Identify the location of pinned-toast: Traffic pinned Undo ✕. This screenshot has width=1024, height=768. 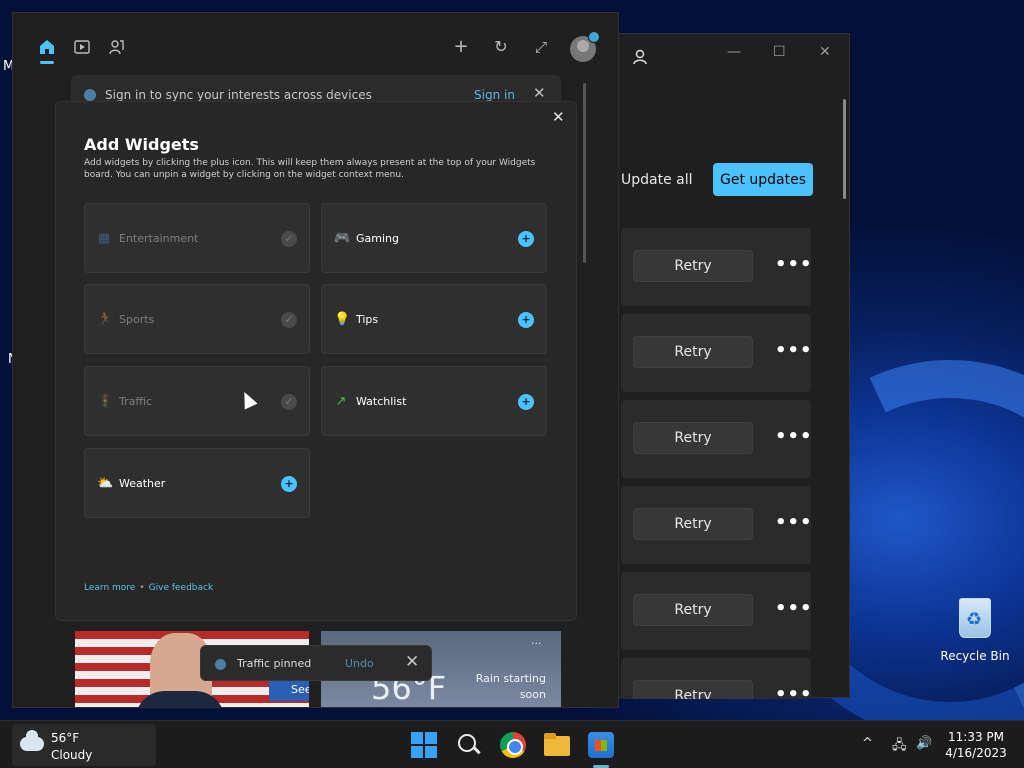
(316, 663).